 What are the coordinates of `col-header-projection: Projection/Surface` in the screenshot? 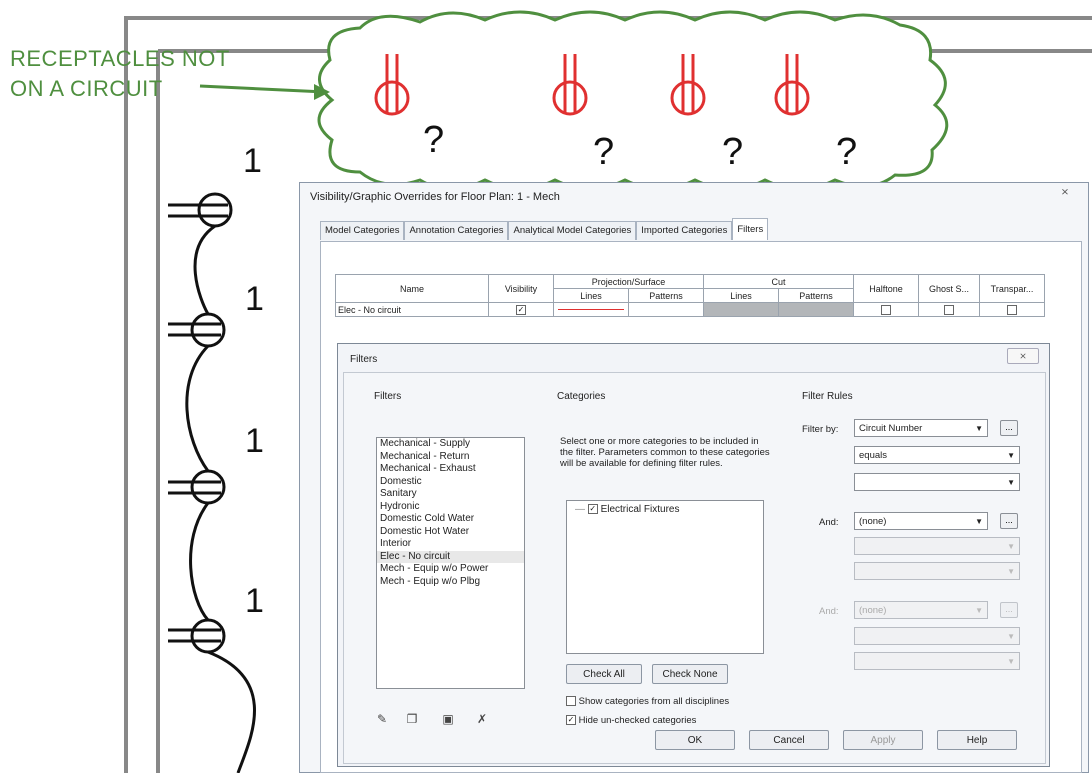 It's located at (628, 281).